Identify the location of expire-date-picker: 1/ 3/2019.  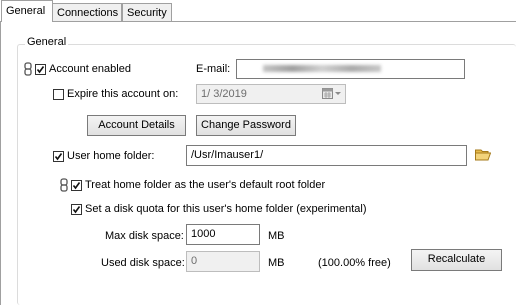
(271, 94).